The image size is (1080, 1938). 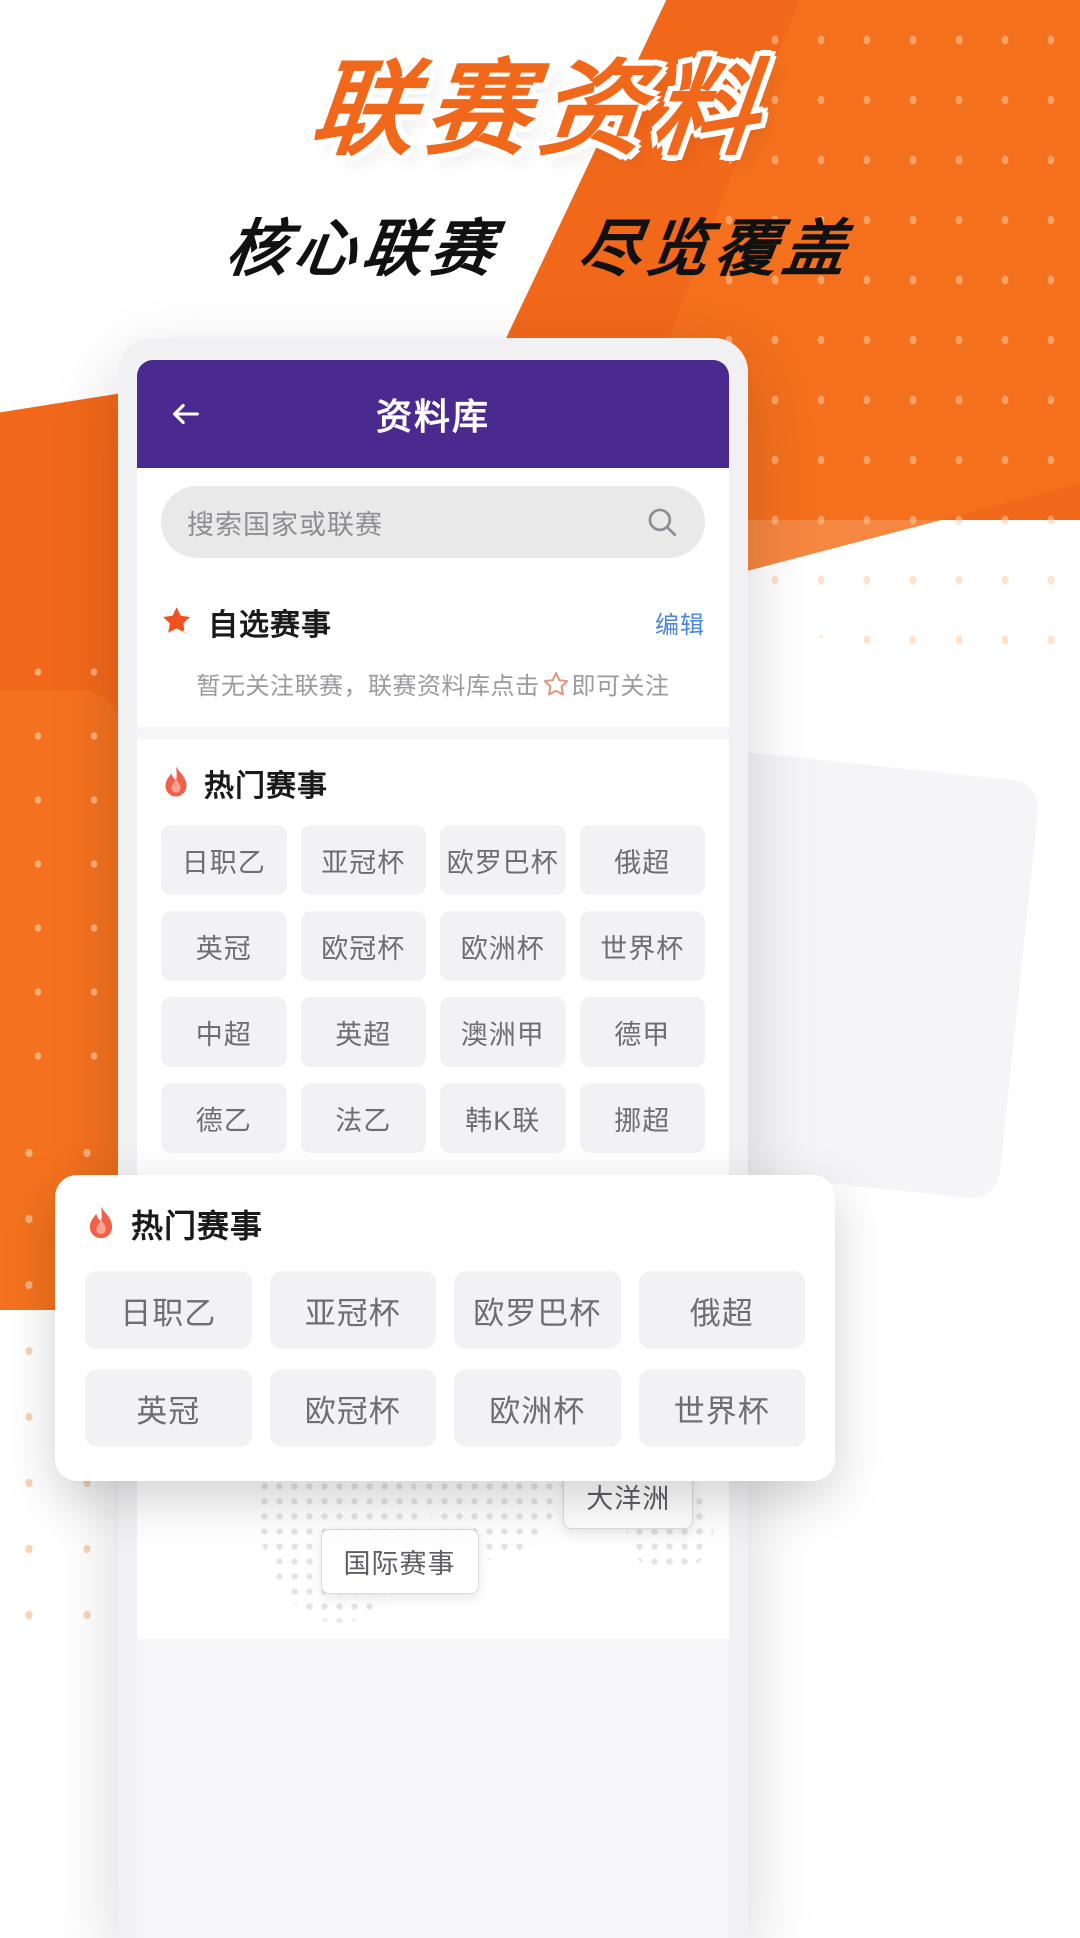 What do you see at coordinates (362, 250) in the screenshot?
I see `poster-subheadline-left: 核心联赛` at bounding box center [362, 250].